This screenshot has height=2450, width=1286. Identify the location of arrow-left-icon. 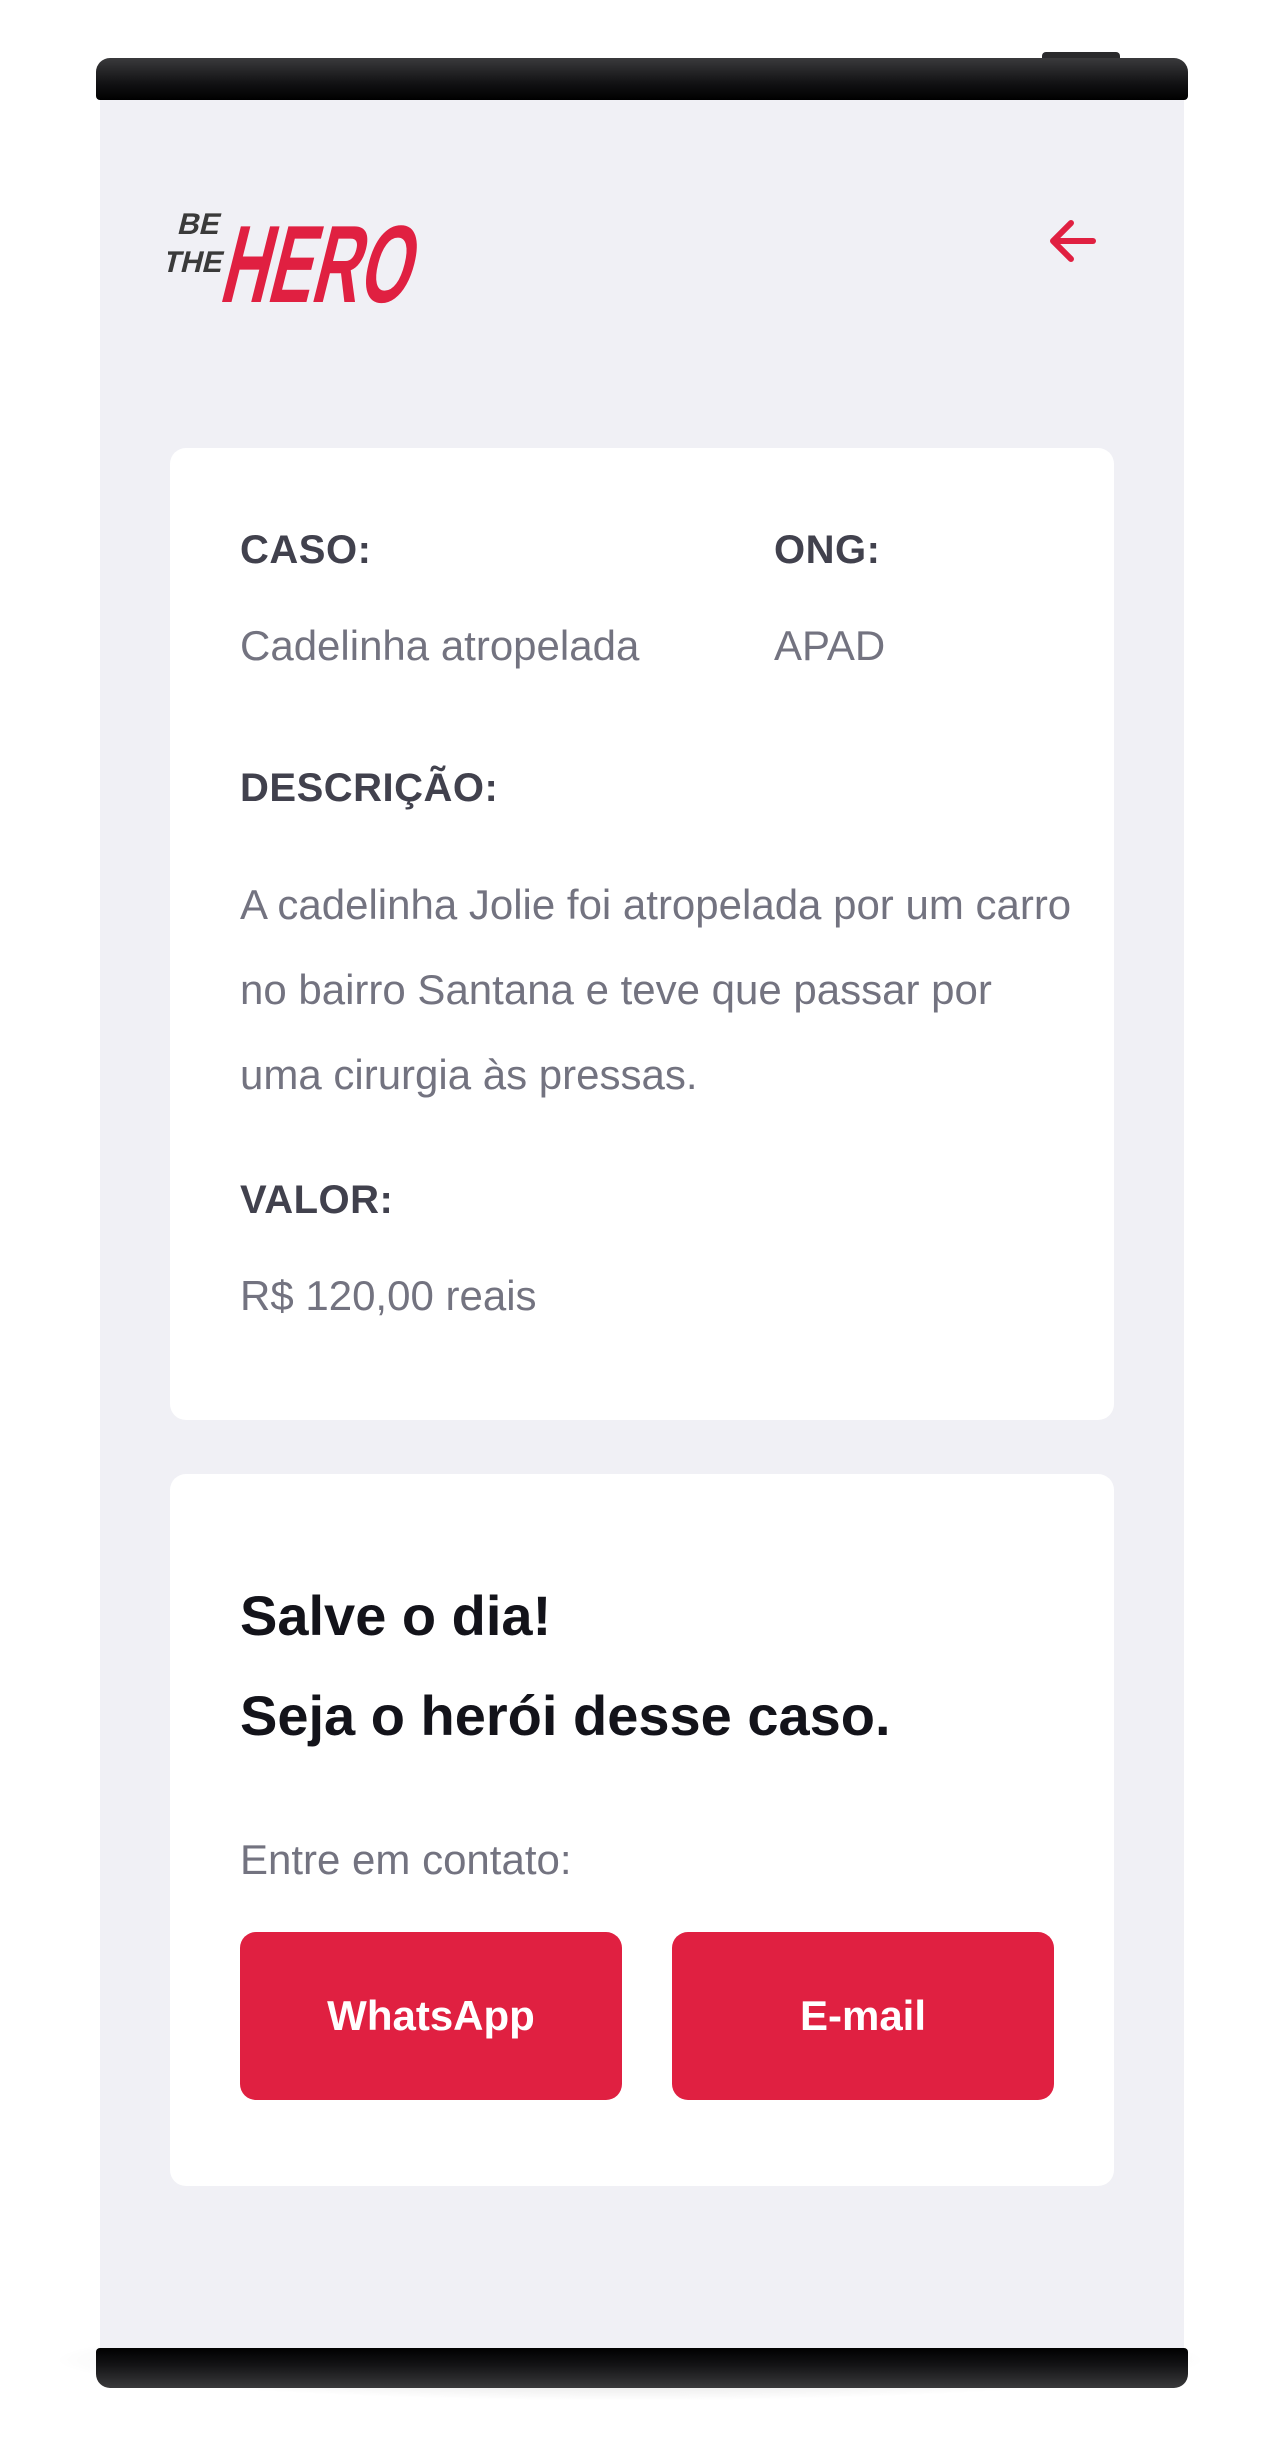
(1073, 243).